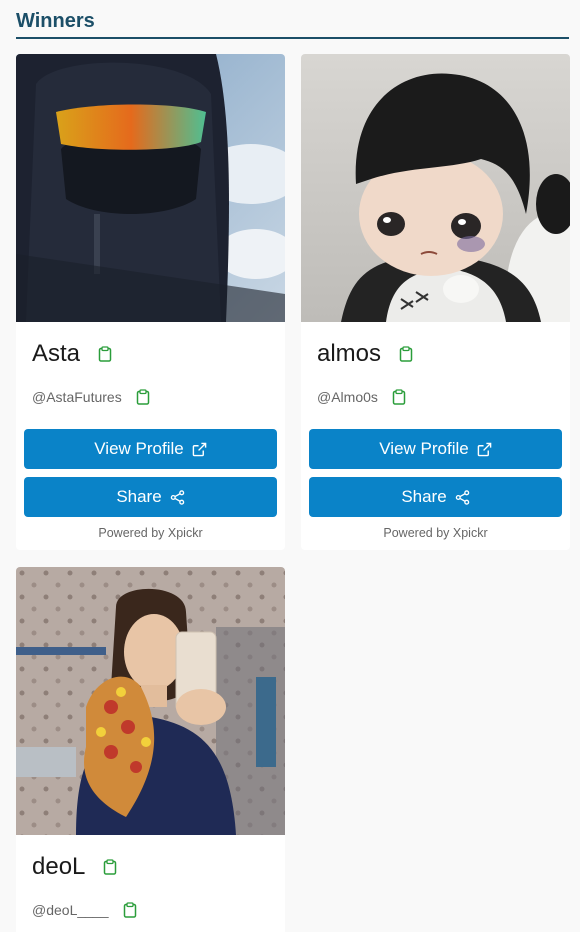 This screenshot has width=580, height=932. I want to click on winner-name: almos, so click(349, 353).